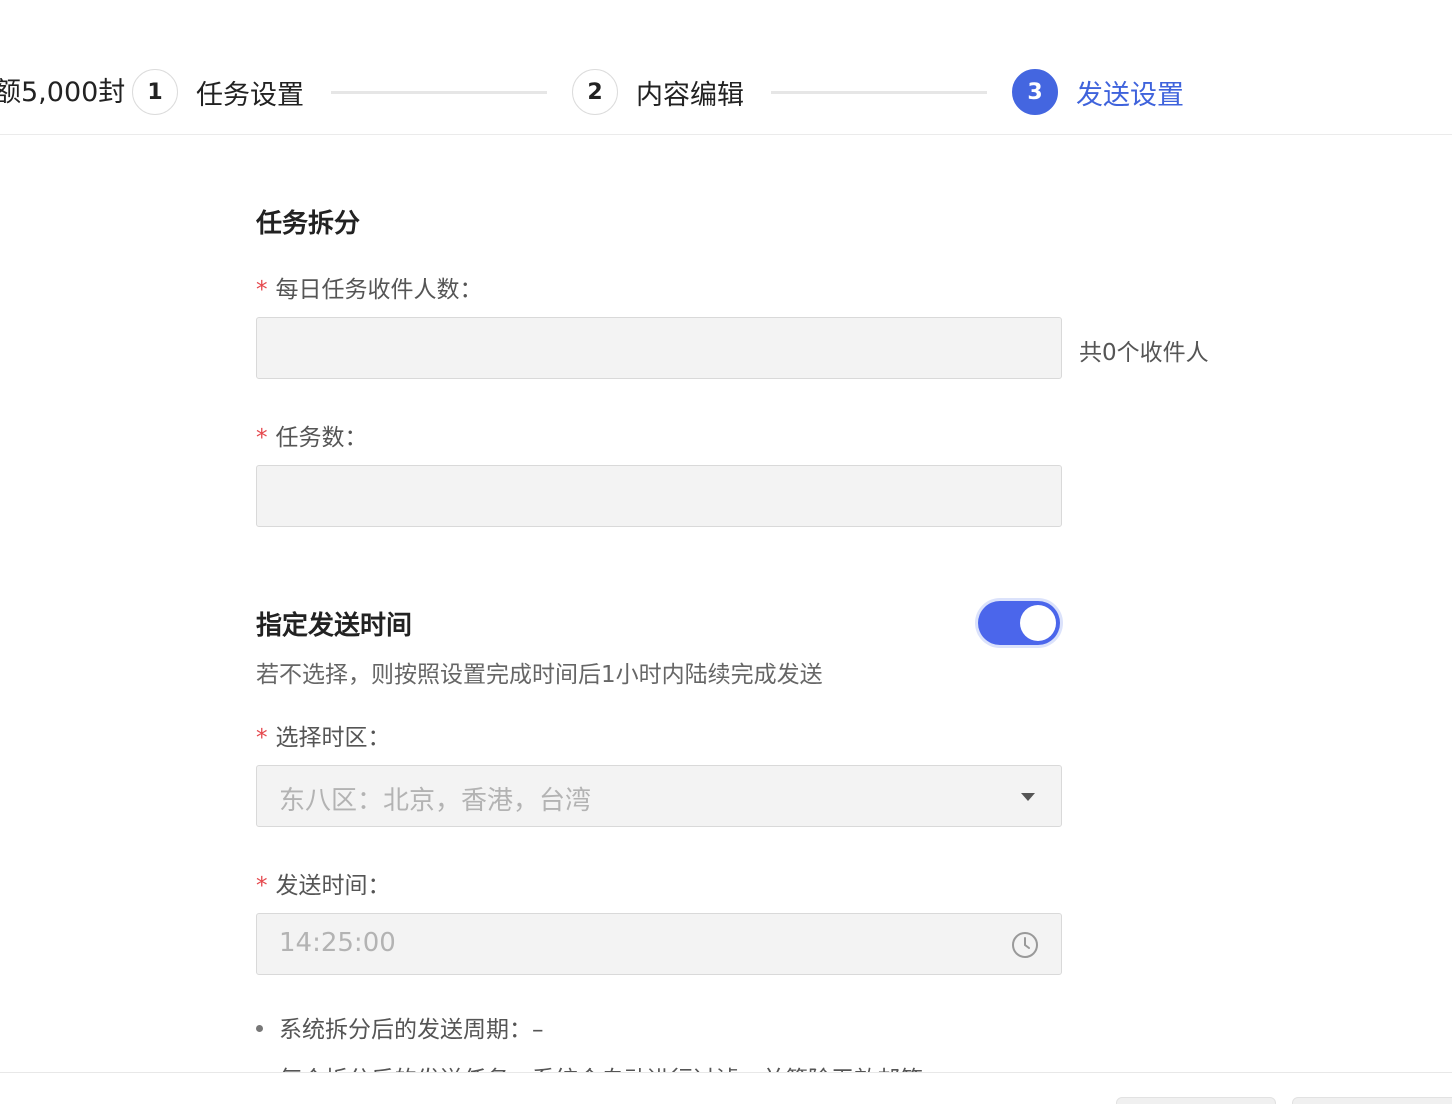 The height and width of the screenshot is (1104, 1452). Describe the element at coordinates (155, 92) in the screenshot. I see `step-number: 1` at that location.